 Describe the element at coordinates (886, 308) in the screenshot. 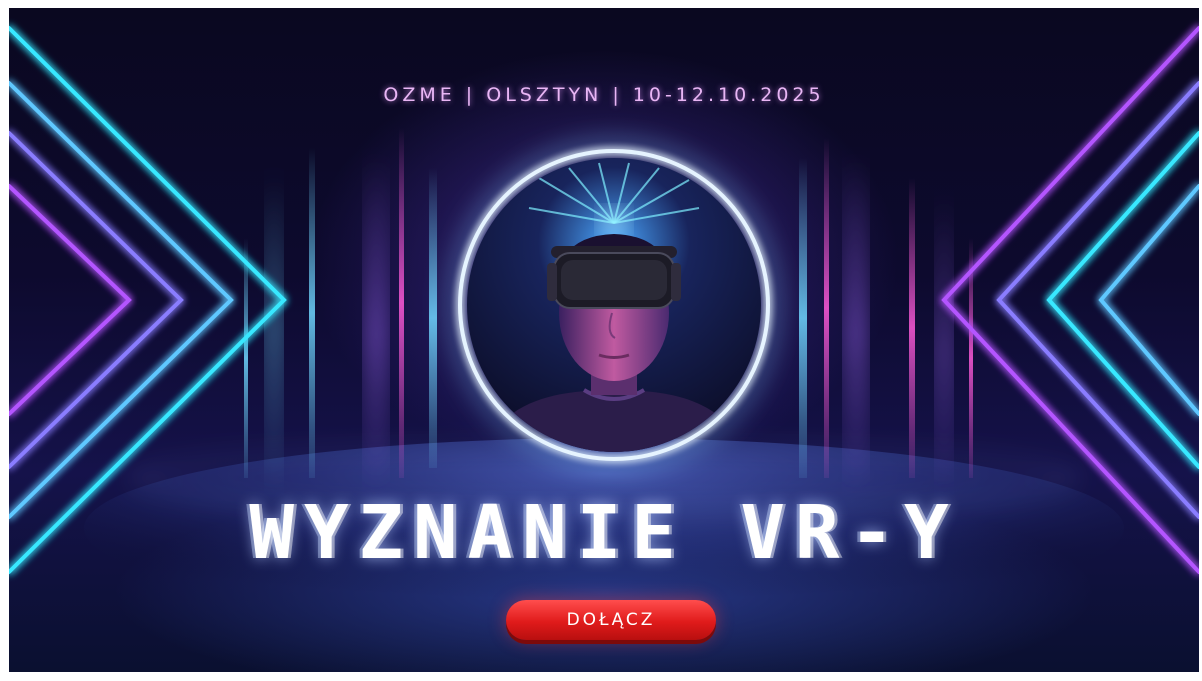

I see `light-beams-right` at that location.